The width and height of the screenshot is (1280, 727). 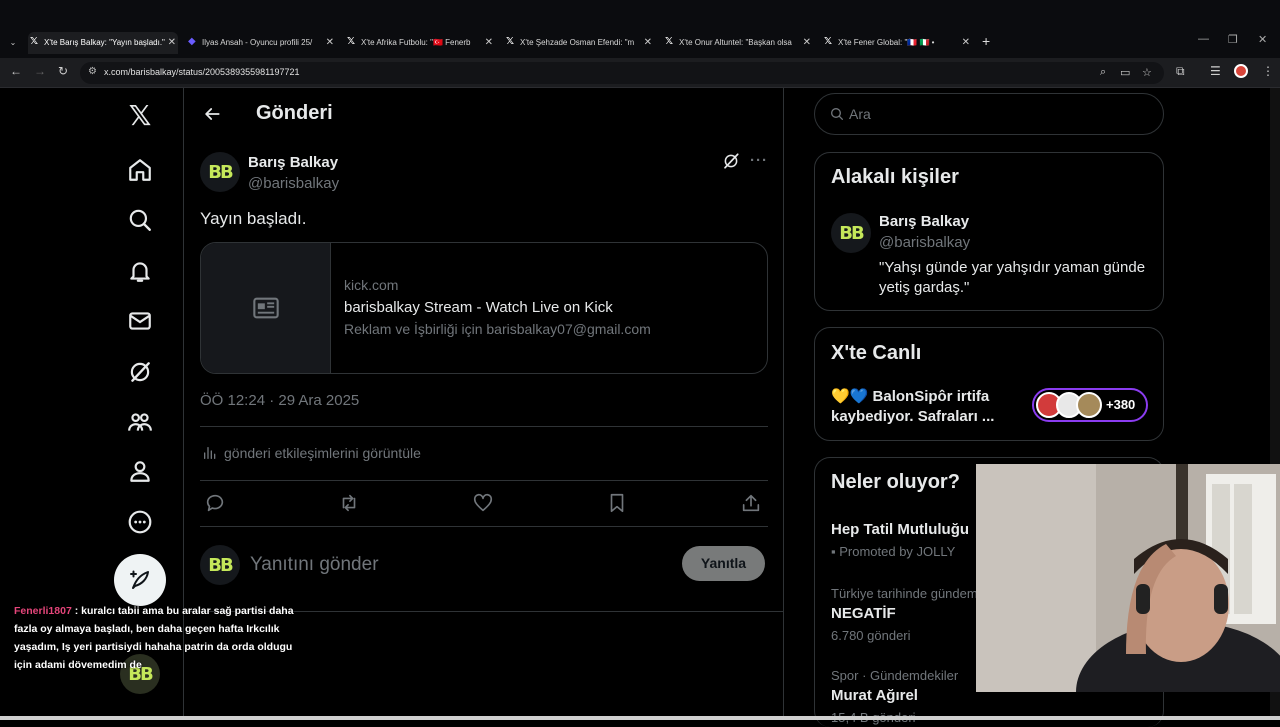 What do you see at coordinates (1121, 404) in the screenshot?
I see `listener-count: +380` at bounding box center [1121, 404].